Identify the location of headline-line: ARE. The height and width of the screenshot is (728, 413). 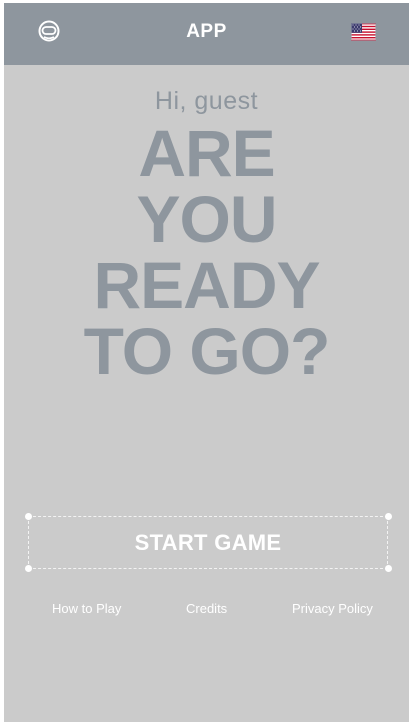
(206, 153).